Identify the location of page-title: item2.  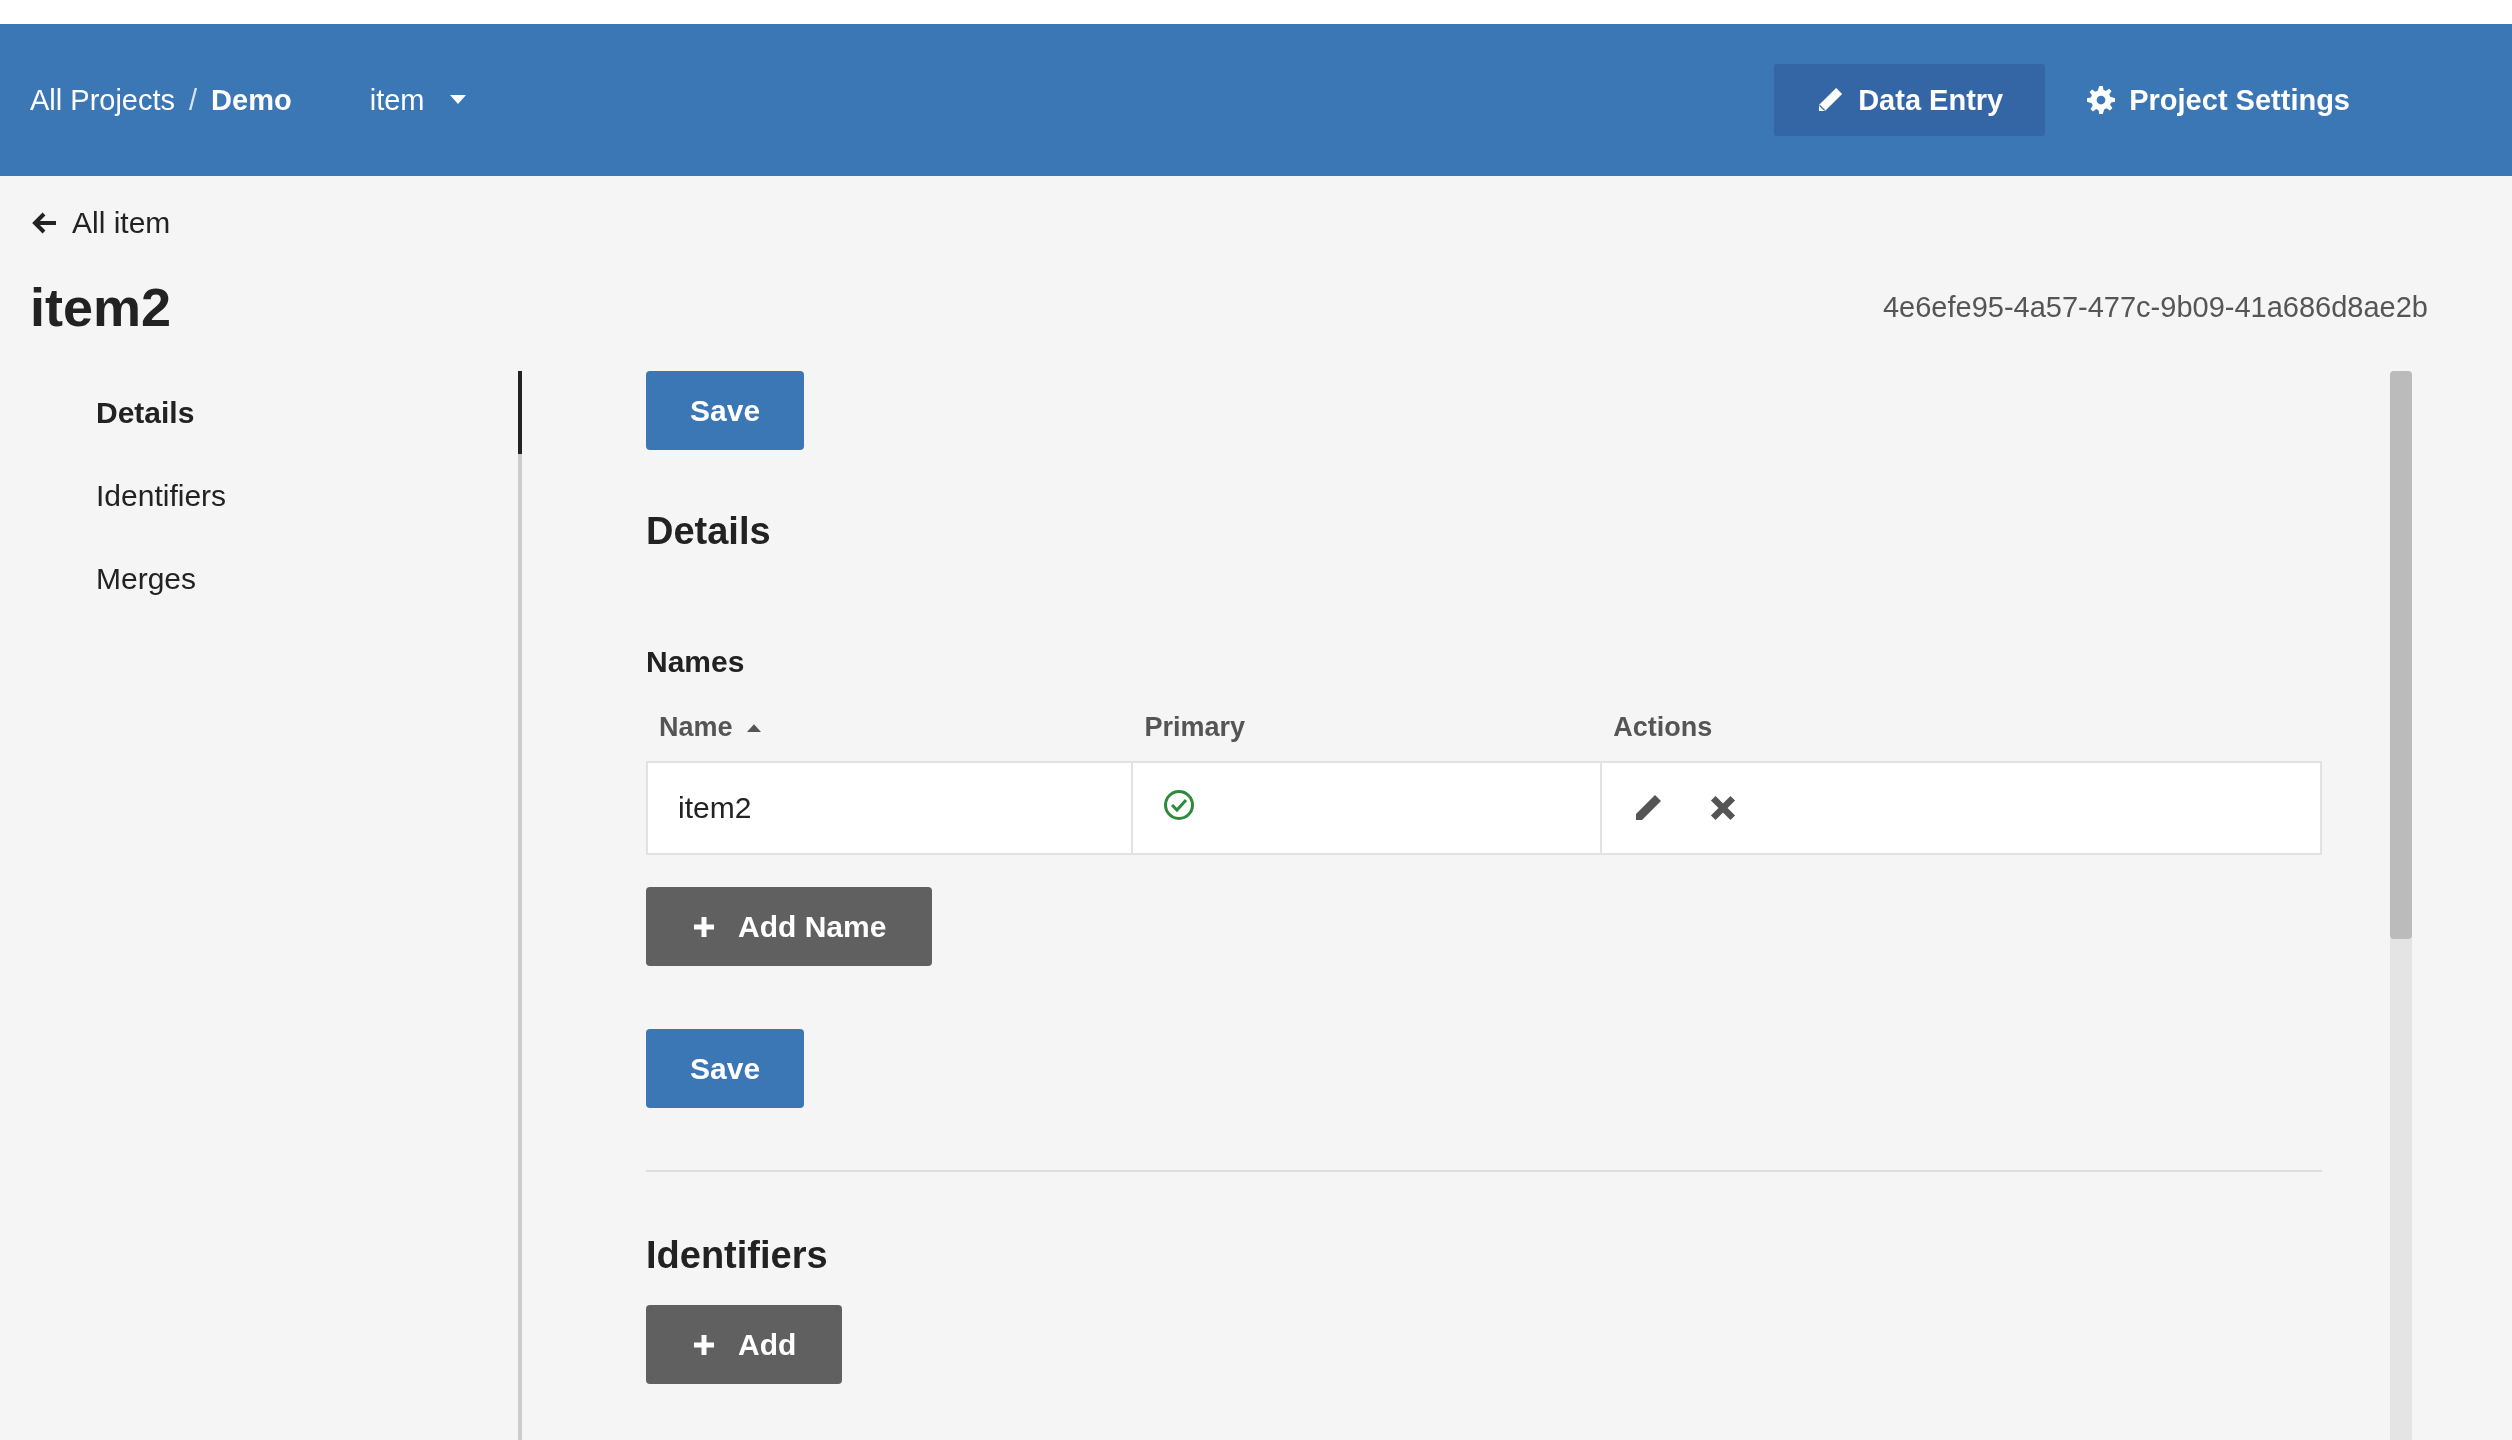
(101, 307).